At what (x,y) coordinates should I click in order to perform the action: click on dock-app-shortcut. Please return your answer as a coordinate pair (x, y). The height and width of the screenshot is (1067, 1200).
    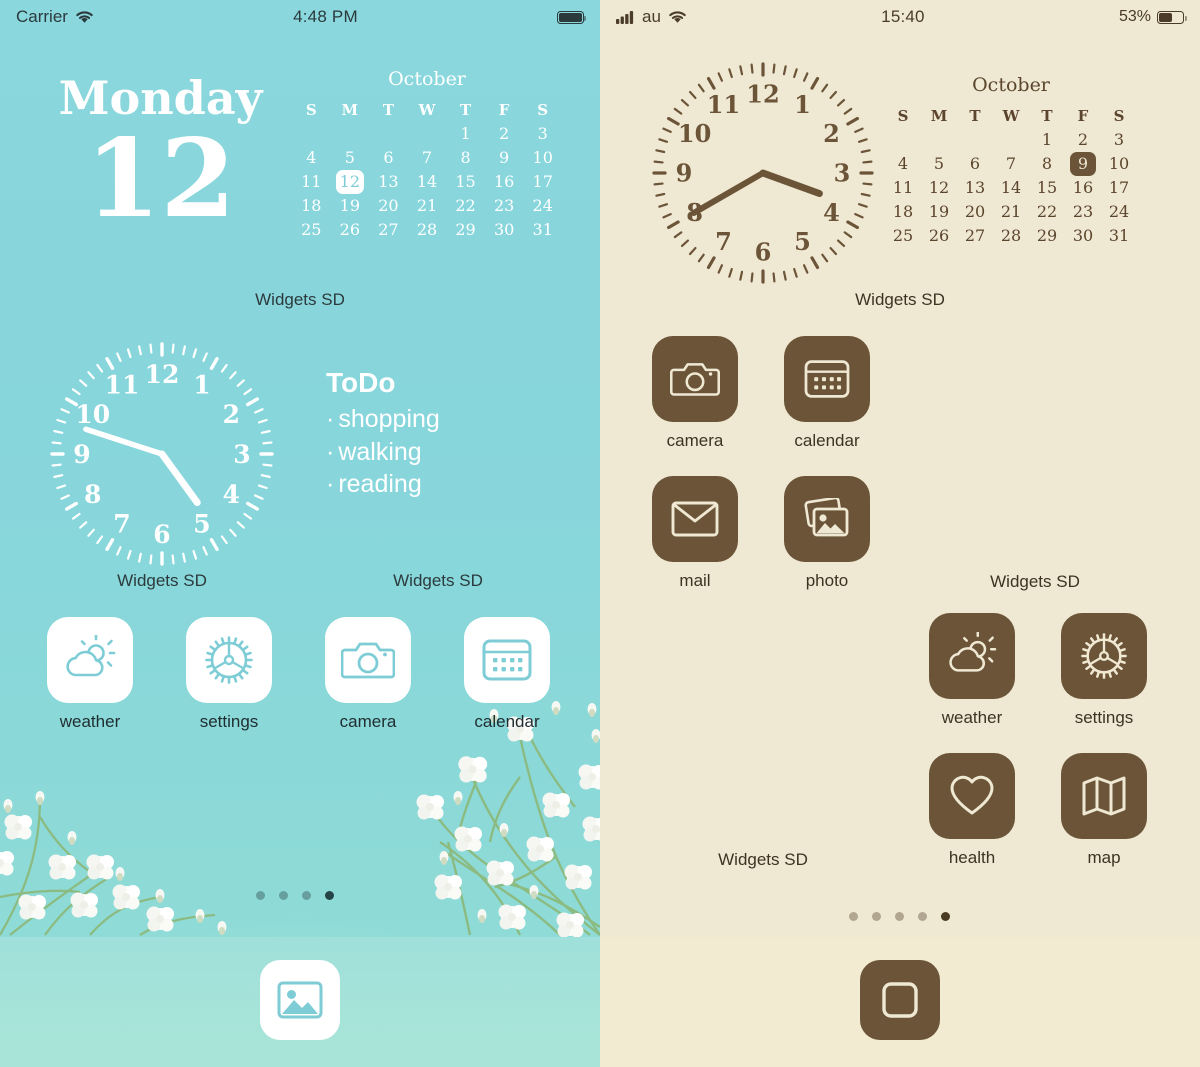
    Looking at the image, I should click on (900, 1000).